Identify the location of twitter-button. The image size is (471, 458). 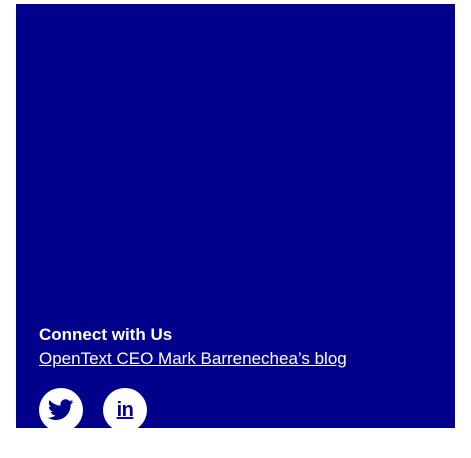
(61, 410).